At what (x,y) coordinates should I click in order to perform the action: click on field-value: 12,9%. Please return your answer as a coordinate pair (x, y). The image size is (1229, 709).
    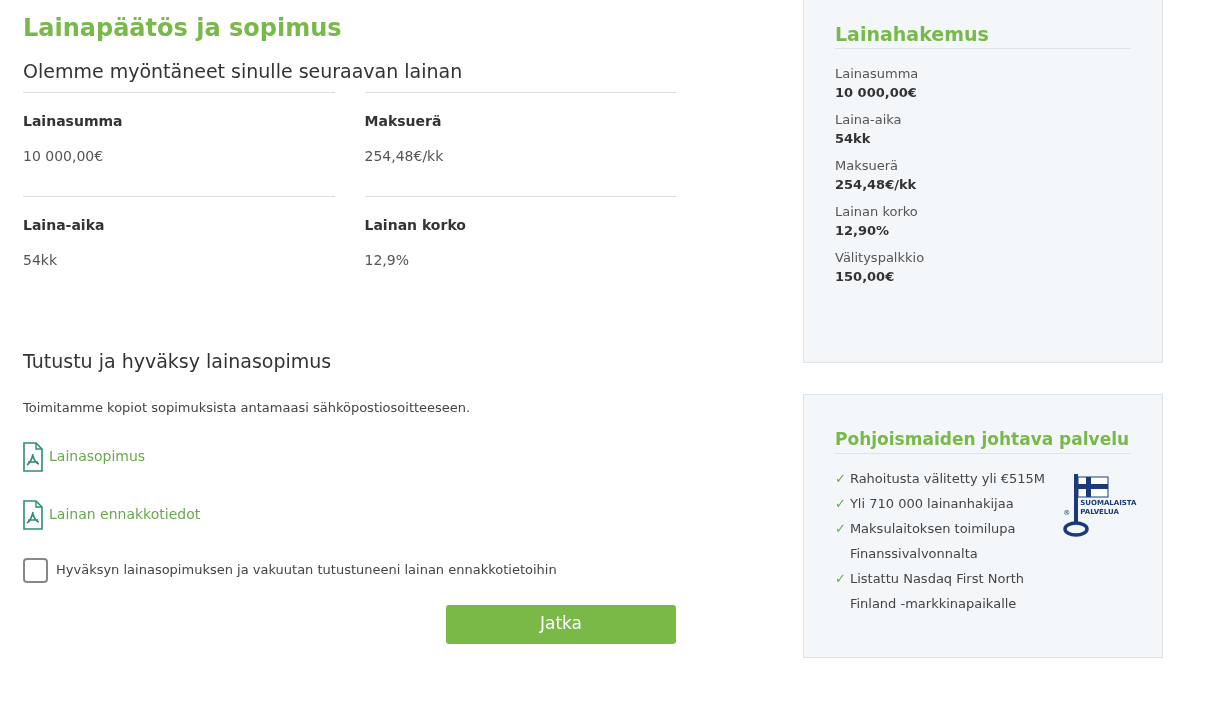
    Looking at the image, I should click on (387, 260).